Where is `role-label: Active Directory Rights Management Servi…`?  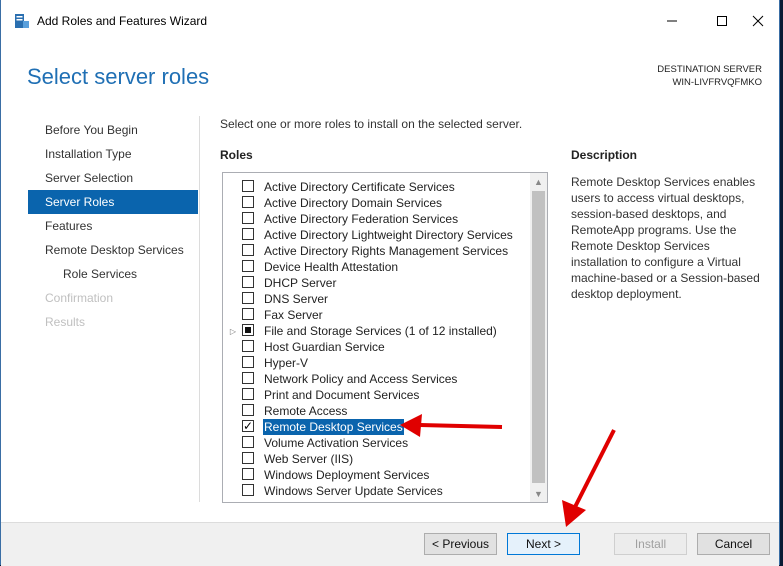
role-label: Active Directory Rights Management Servi… is located at coordinates (386, 251).